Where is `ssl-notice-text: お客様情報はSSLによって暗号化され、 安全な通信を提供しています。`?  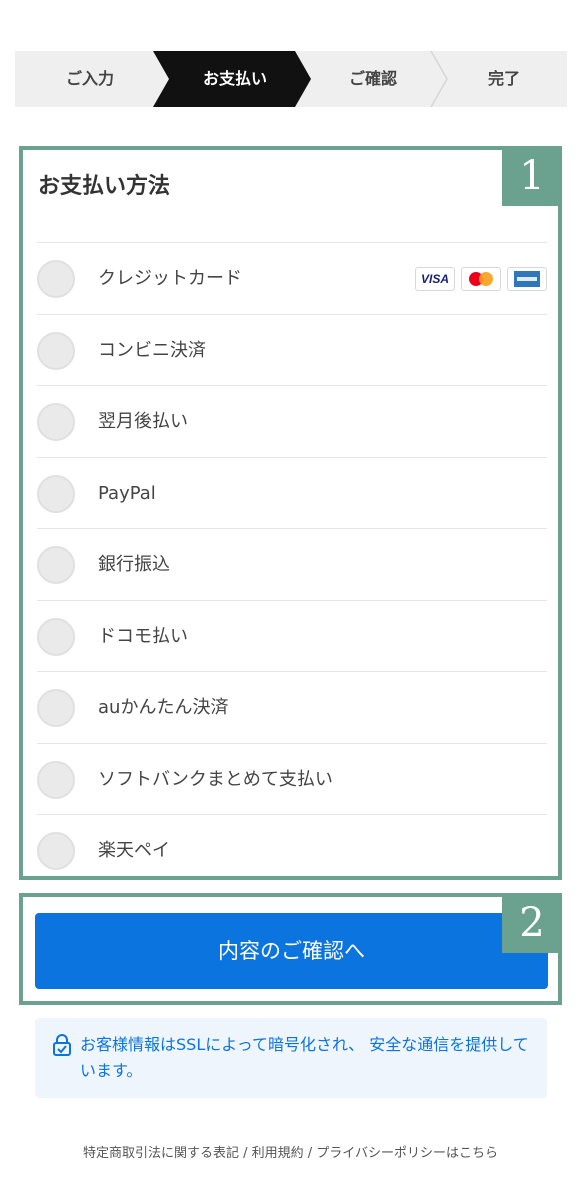 ssl-notice-text: お客様情報はSSLによって暗号化され、 安全な通信を提供しています。 is located at coordinates (304, 1057).